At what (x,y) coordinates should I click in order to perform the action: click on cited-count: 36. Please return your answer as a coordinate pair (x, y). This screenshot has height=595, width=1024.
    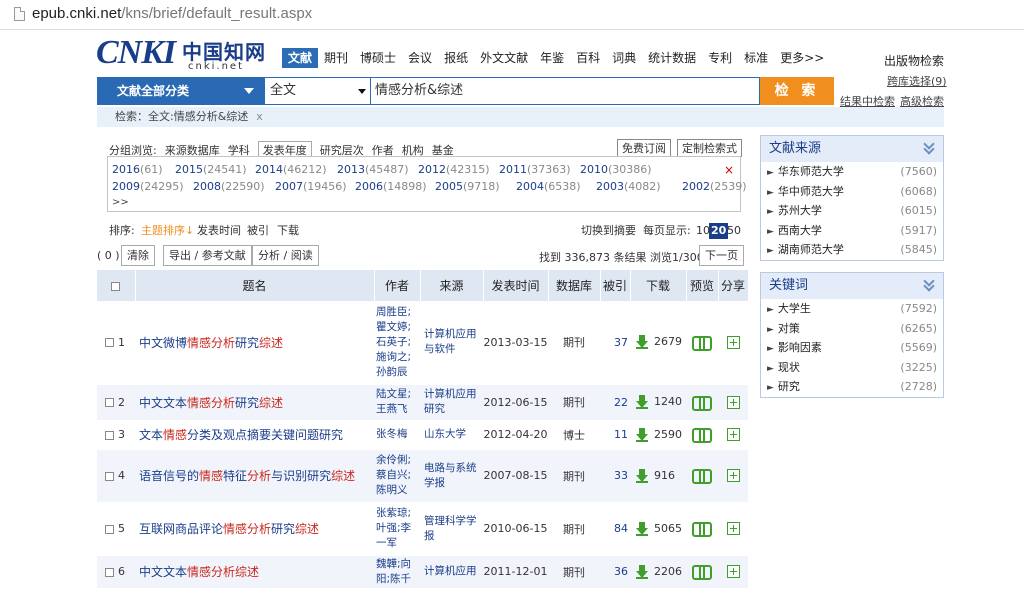
    Looking at the image, I should click on (615, 572).